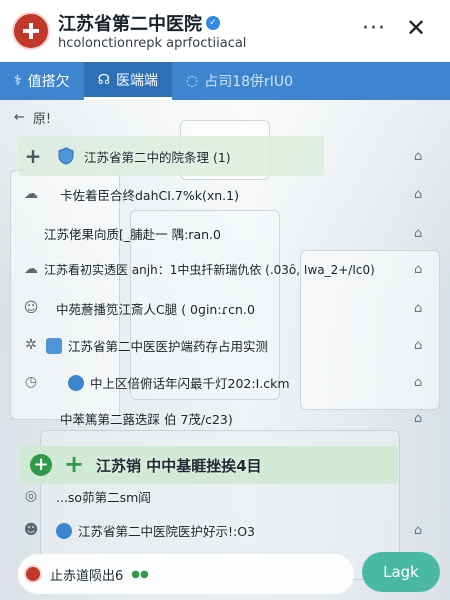 Image resolution: width=450 pixels, height=600 pixels. I want to click on stethoscope-icon: ⚕, so click(18, 81).